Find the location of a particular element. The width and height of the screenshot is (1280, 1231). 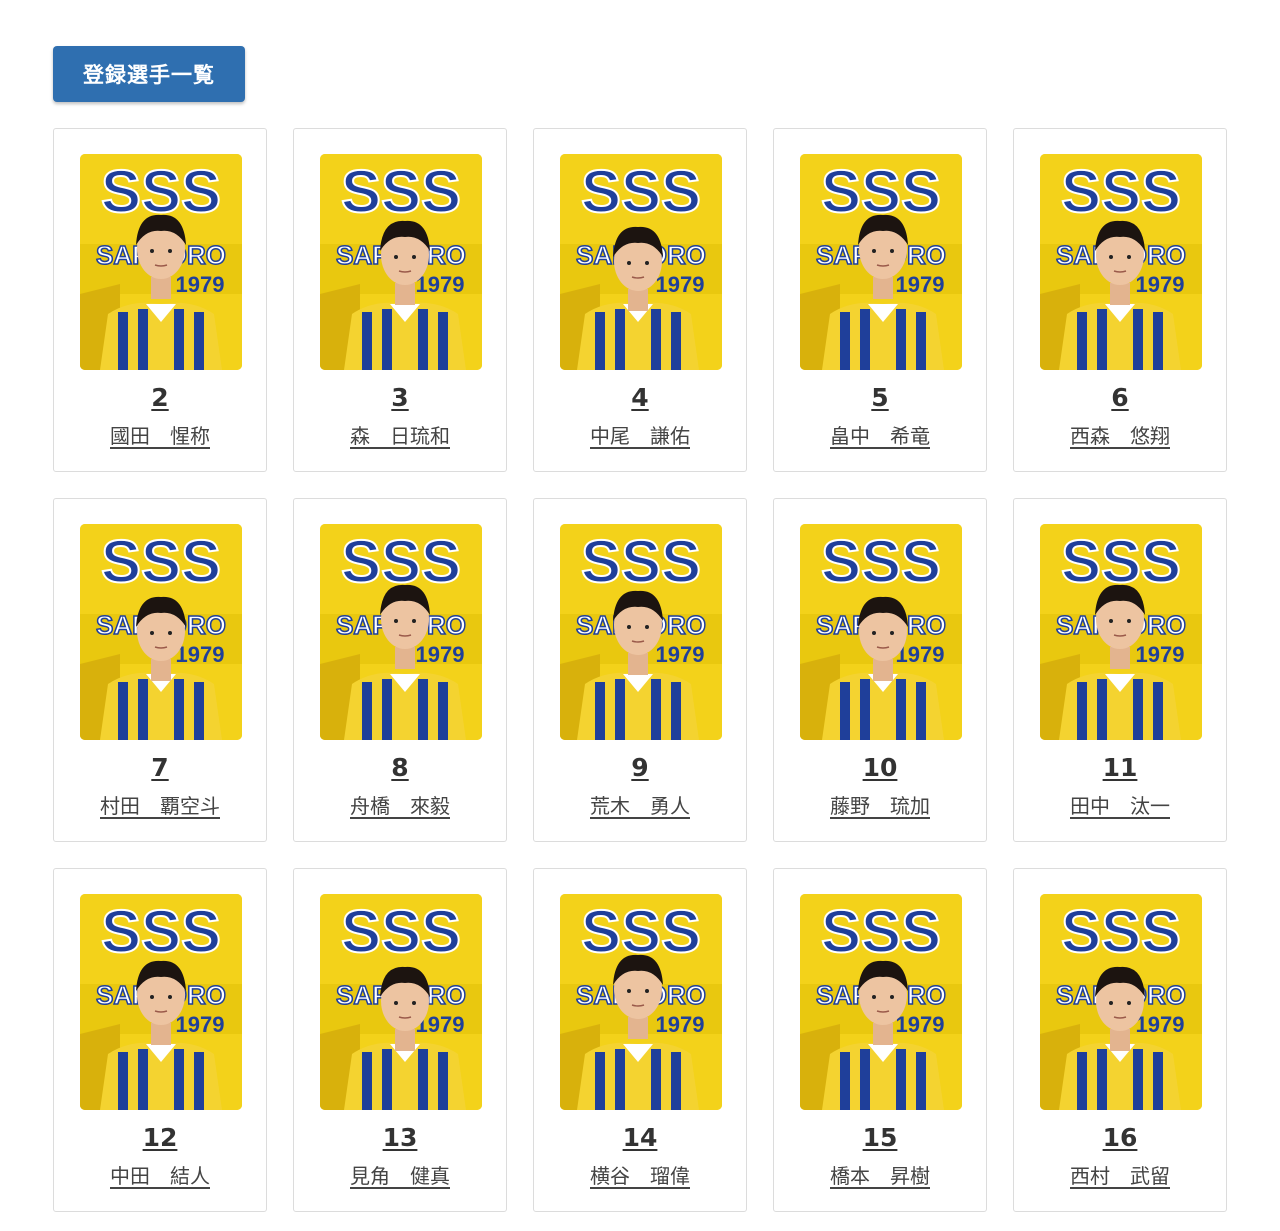

player-name-link: 國田 惺称 is located at coordinates (160, 434).